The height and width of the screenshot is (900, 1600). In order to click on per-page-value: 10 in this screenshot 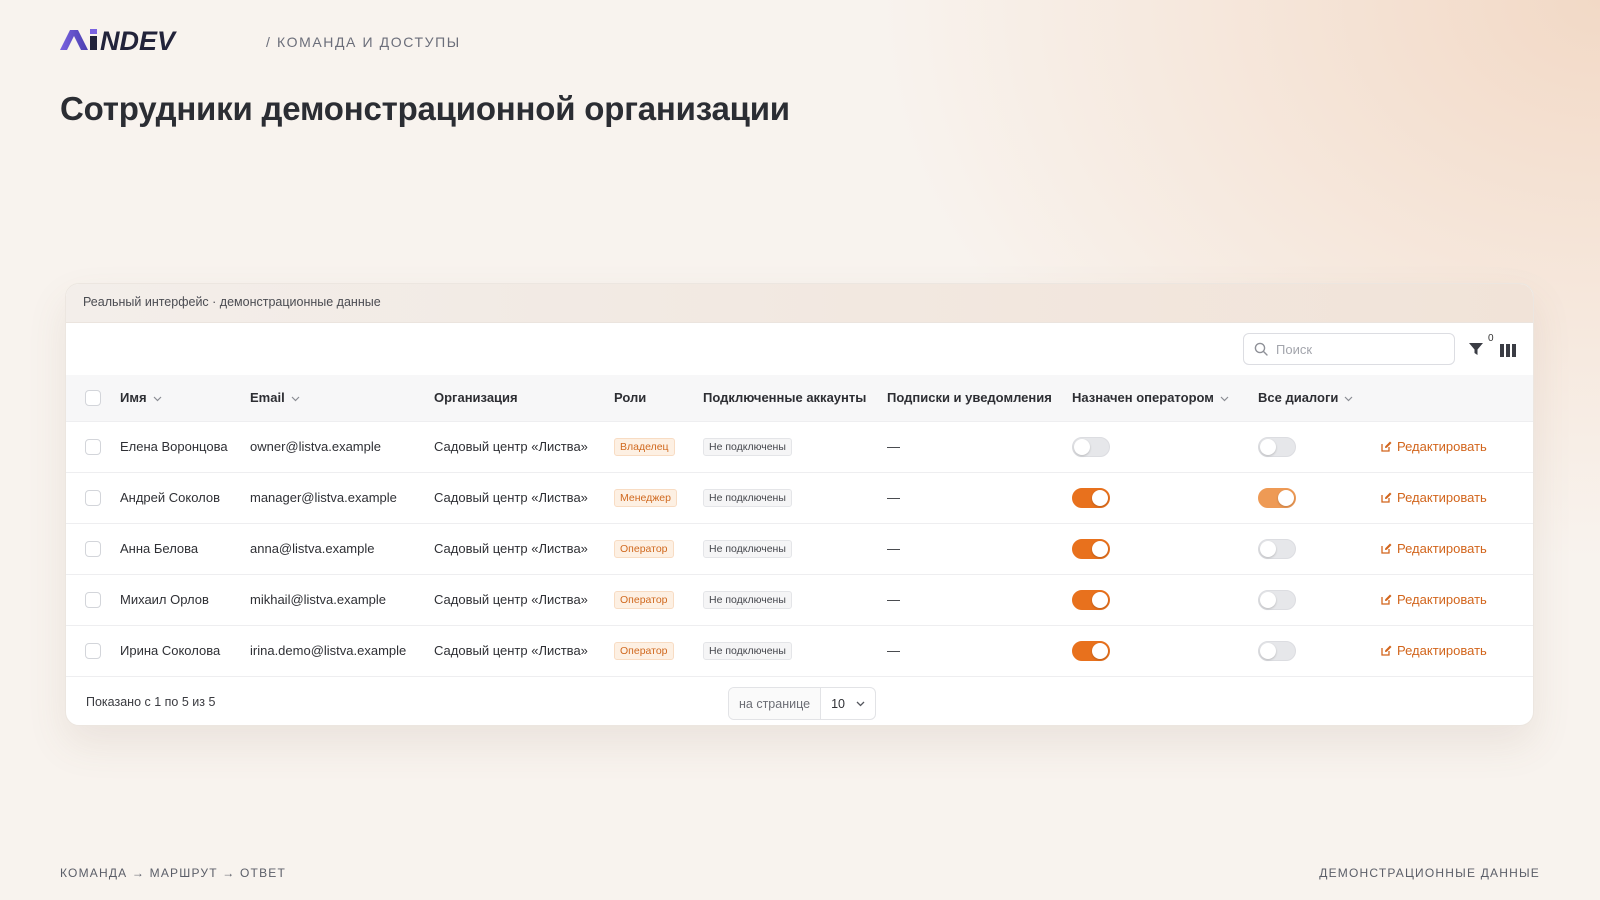, I will do `click(838, 703)`.